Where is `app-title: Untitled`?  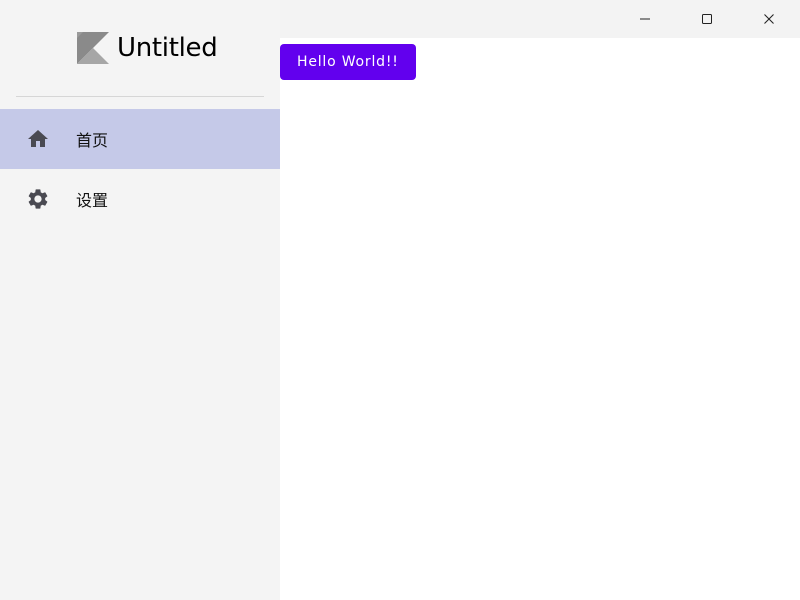
app-title: Untitled is located at coordinates (167, 48).